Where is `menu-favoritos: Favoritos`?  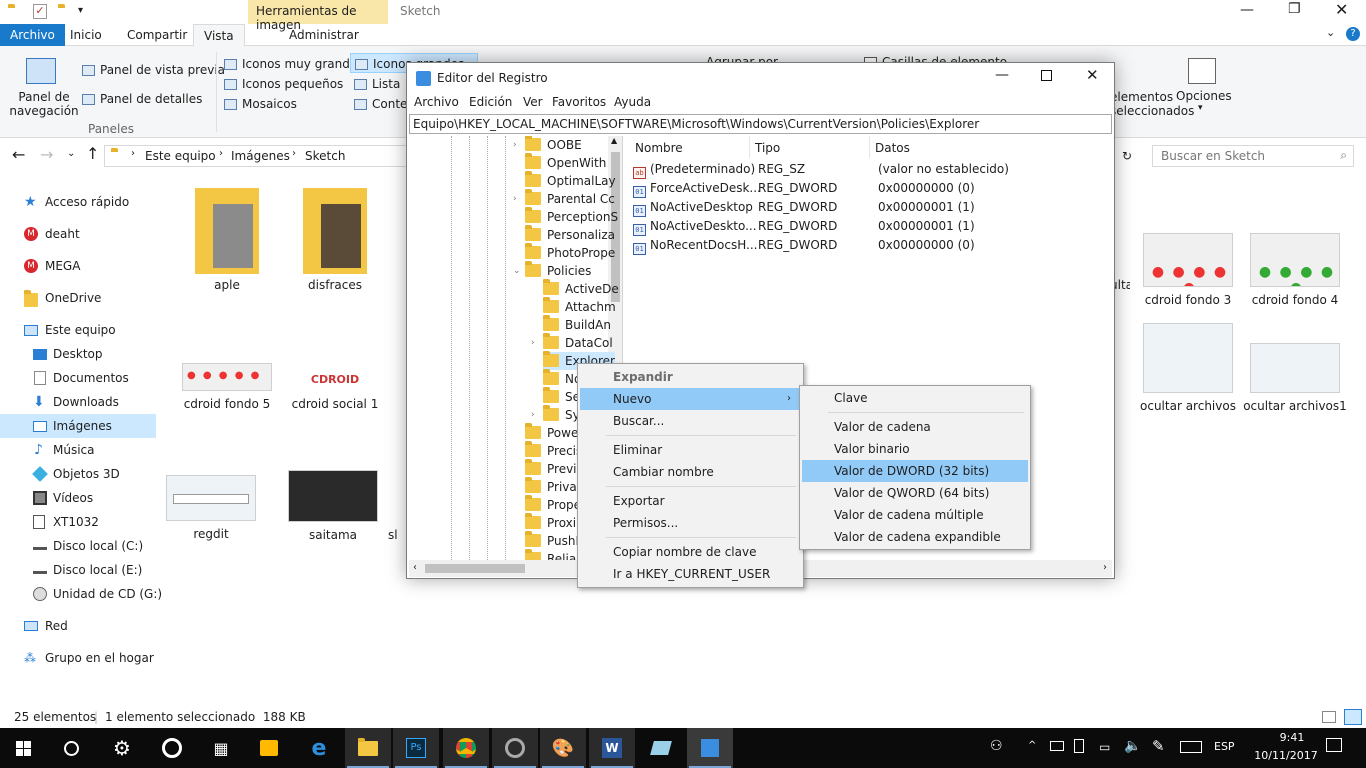 menu-favoritos: Favoritos is located at coordinates (579, 102).